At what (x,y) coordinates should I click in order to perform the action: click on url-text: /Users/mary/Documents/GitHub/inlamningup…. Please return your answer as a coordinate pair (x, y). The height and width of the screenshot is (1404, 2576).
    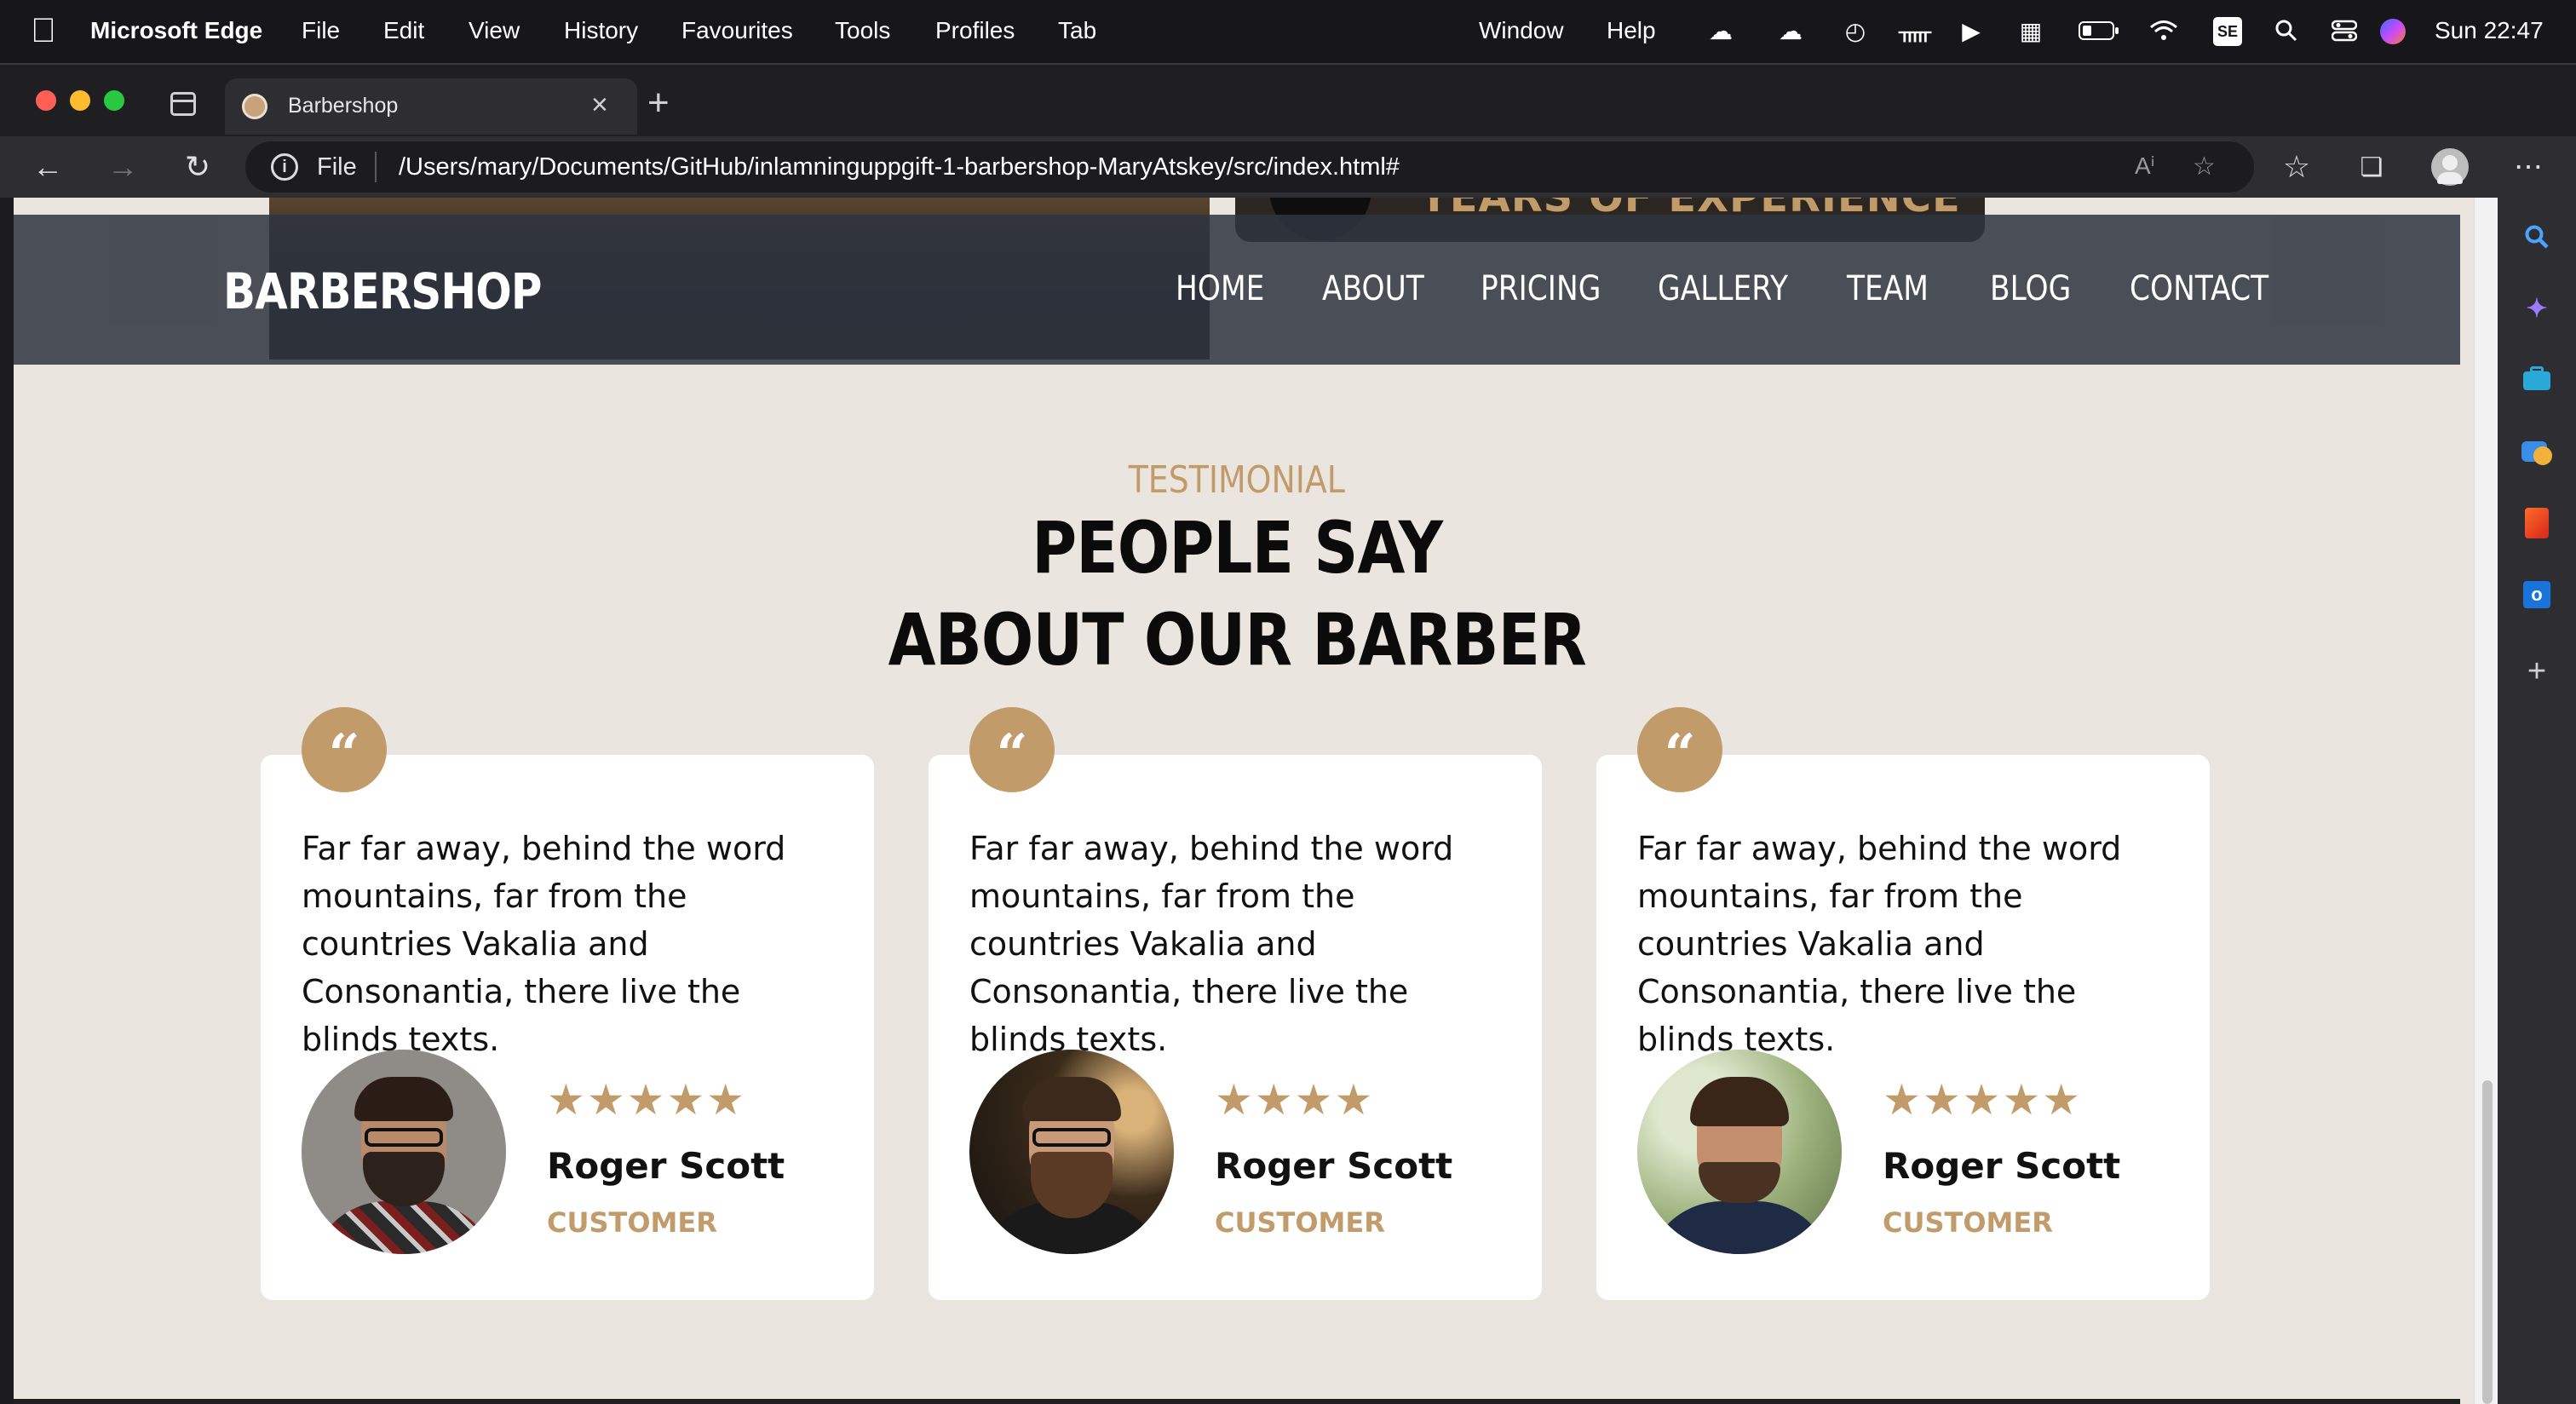
    Looking at the image, I should click on (900, 167).